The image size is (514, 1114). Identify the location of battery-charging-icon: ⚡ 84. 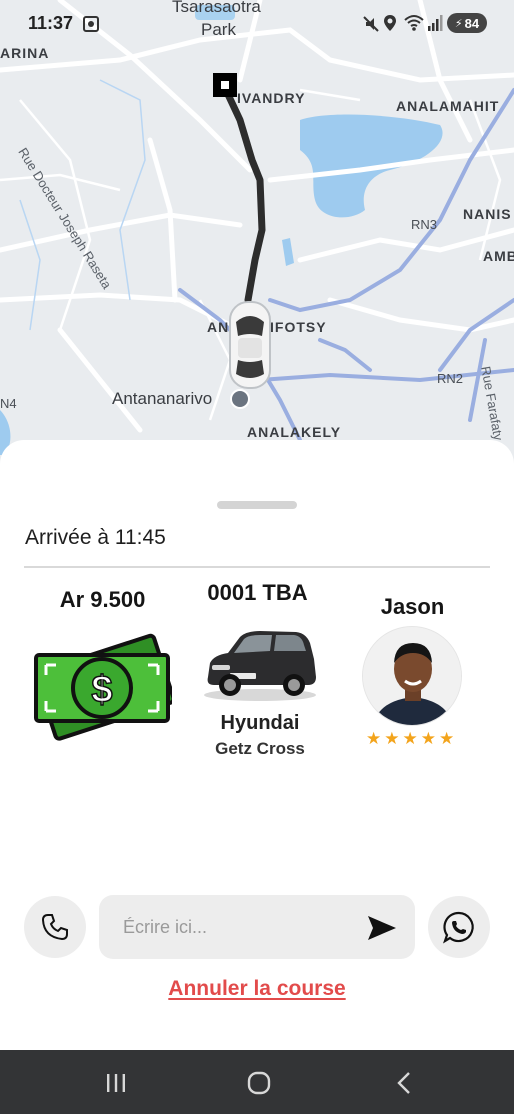
(467, 23).